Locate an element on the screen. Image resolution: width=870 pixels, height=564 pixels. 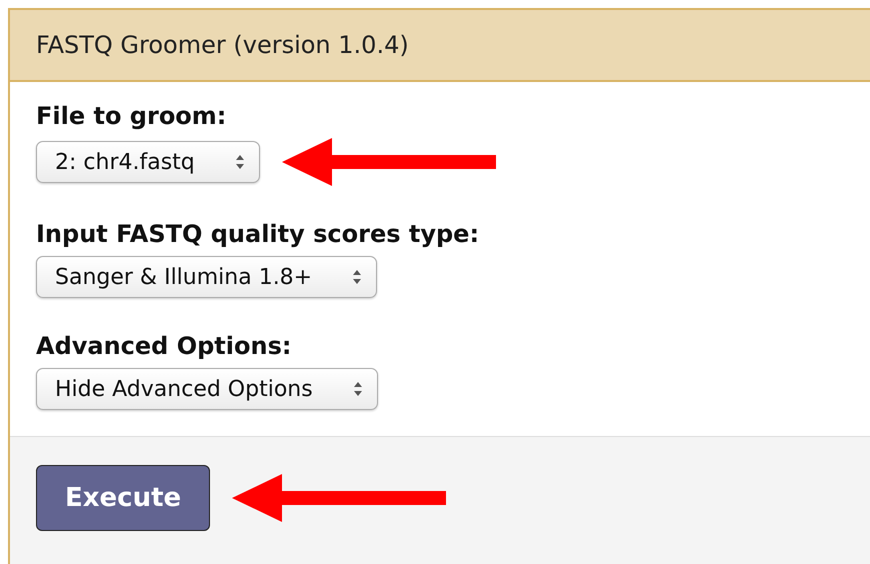
select-dropdown: 2: chr4.fastq is located at coordinates (148, 162).